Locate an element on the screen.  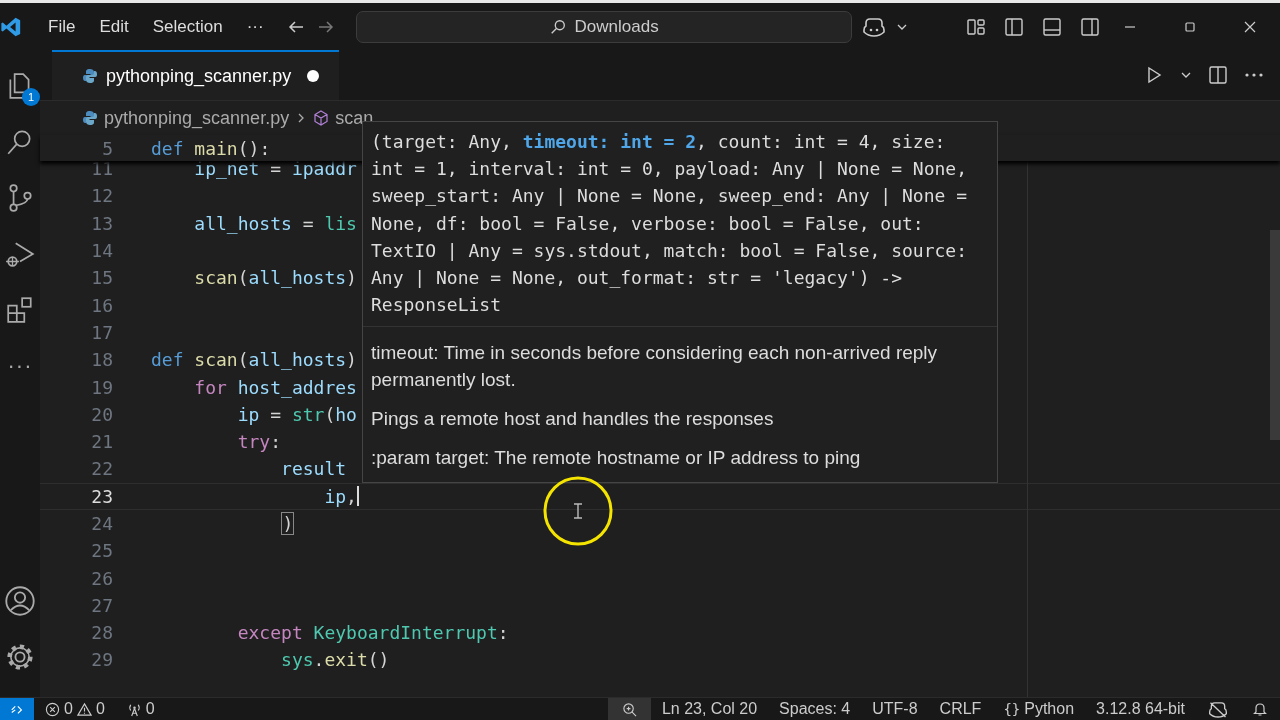
mouse-highlight-icon is located at coordinates (578, 511).